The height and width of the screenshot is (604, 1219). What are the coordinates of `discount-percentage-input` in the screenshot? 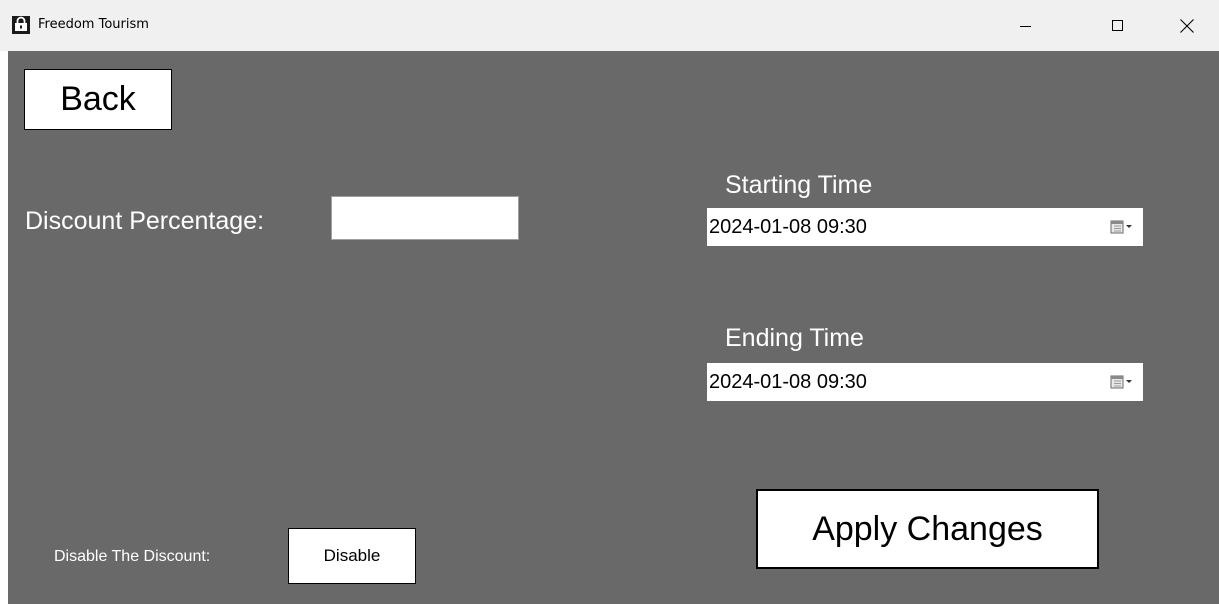 It's located at (425, 218).